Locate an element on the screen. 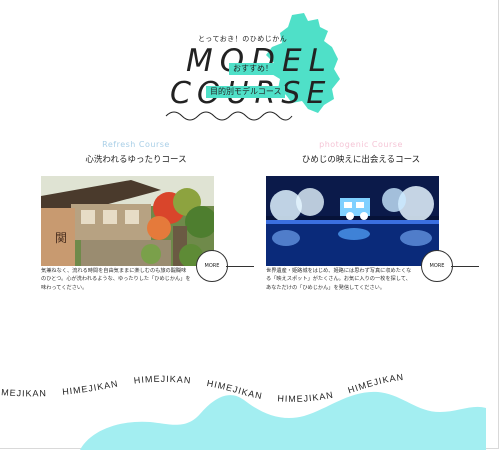 The height and width of the screenshot is (450, 500). svg-text: 関 is located at coordinates (61, 238).